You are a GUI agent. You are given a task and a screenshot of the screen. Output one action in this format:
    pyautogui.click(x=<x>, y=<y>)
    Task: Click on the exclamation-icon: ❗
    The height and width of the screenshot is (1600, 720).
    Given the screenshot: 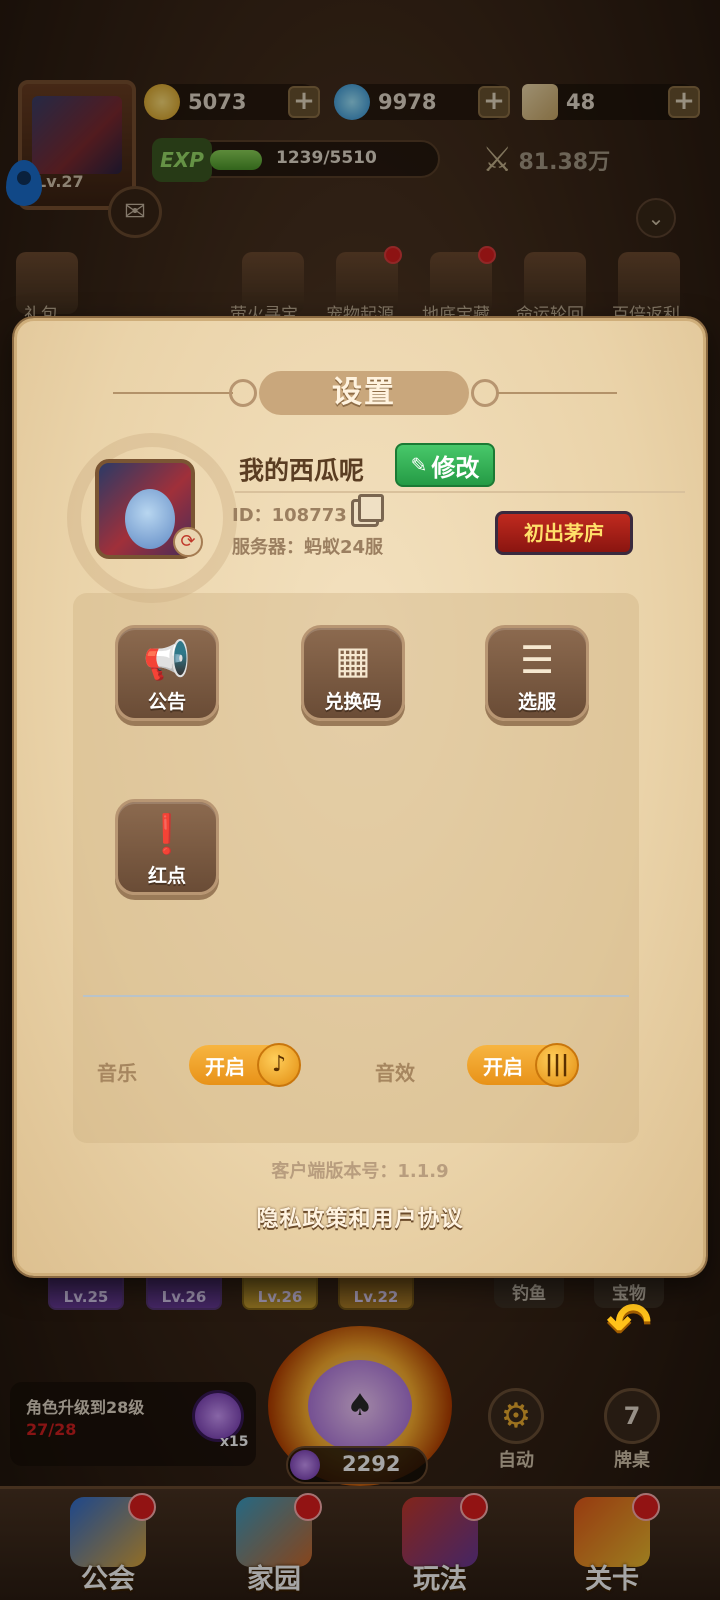 What is the action you would take?
    pyautogui.click(x=167, y=834)
    